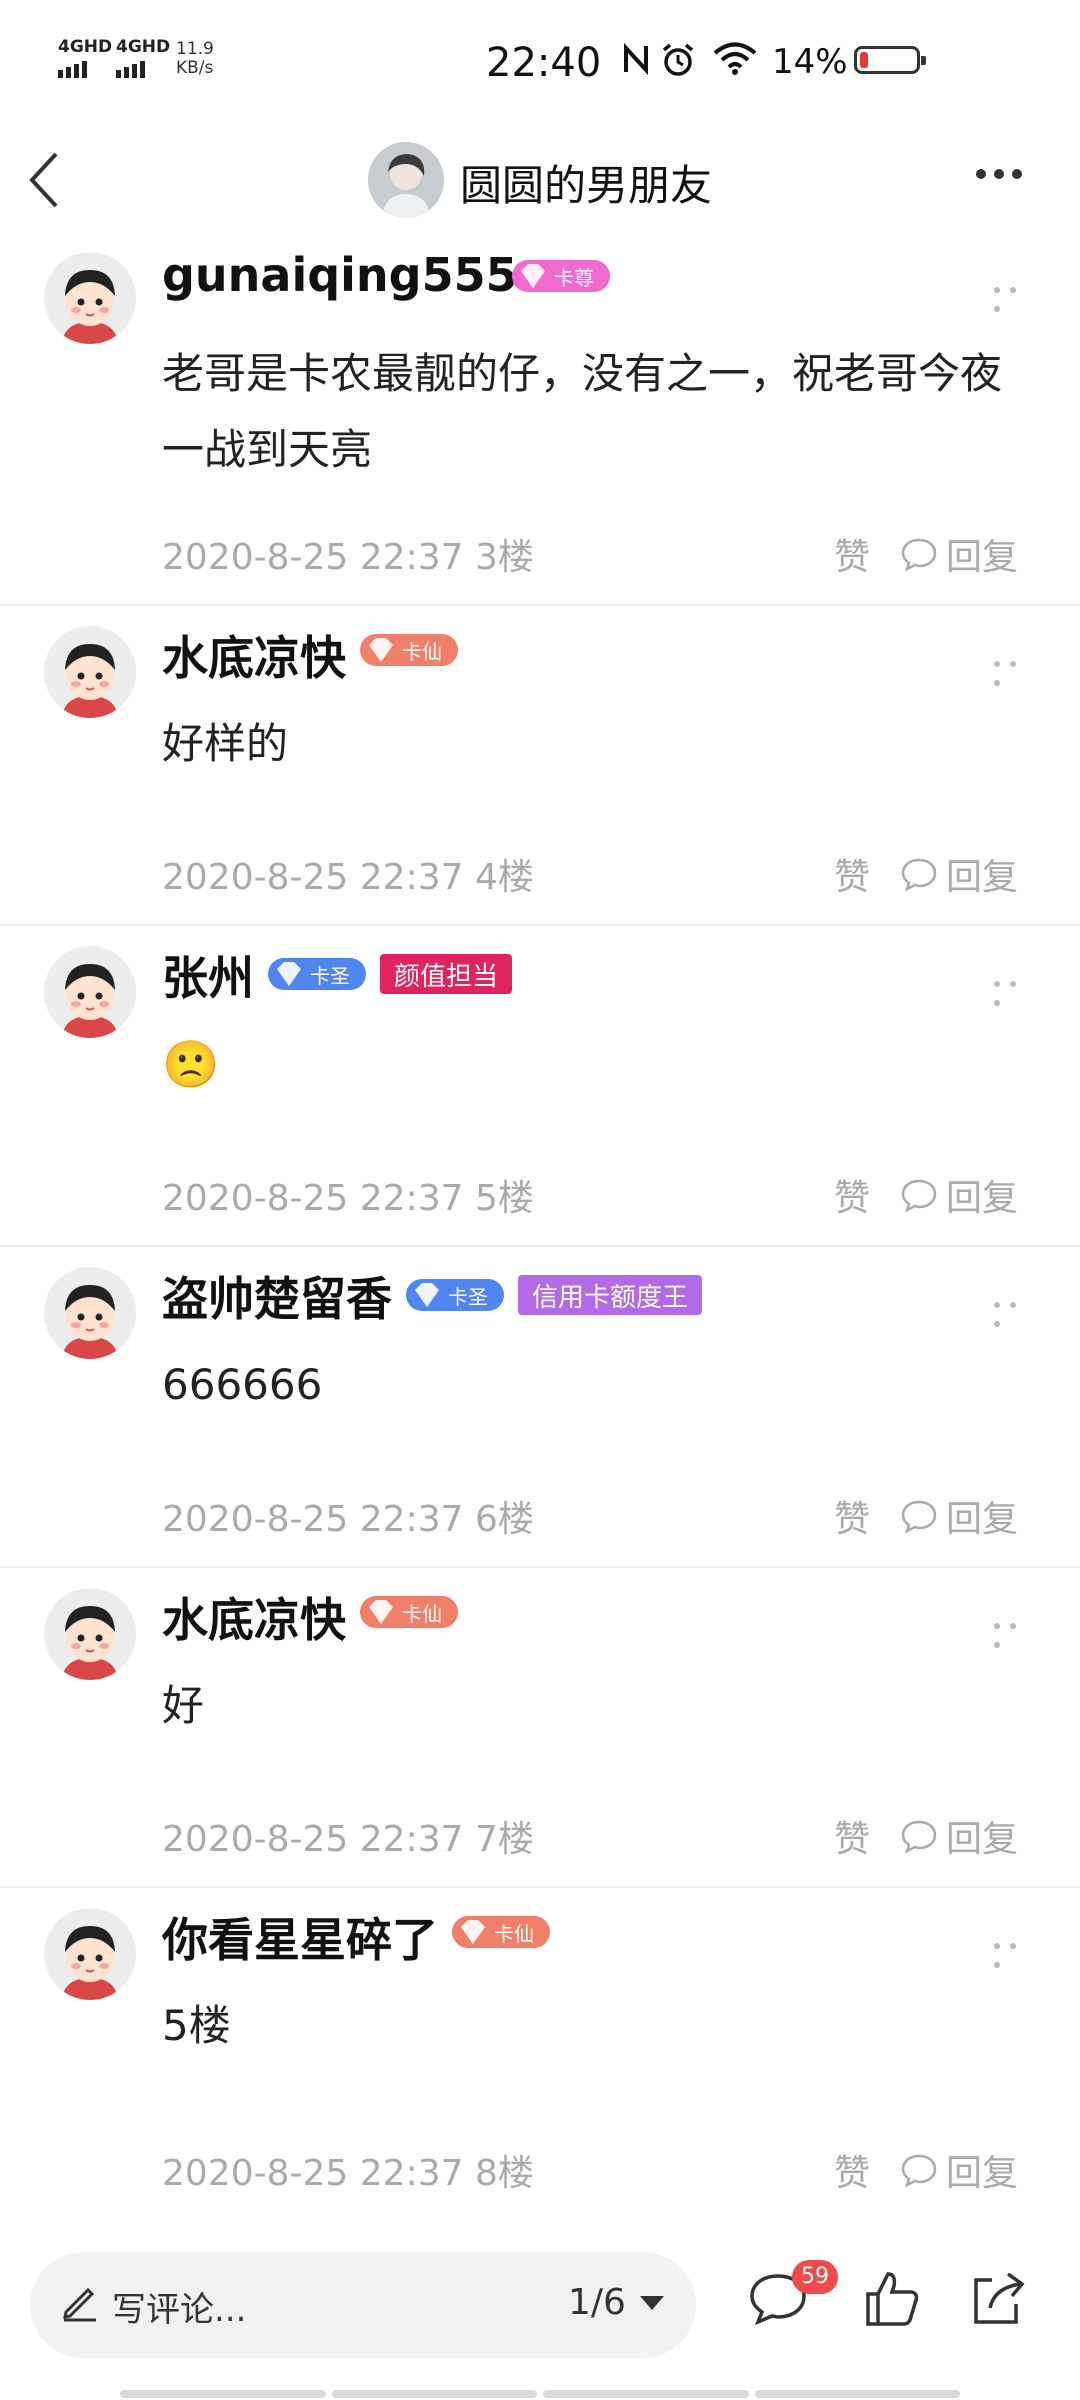  I want to click on network-speed: 11.9 KB/s, so click(195, 59).